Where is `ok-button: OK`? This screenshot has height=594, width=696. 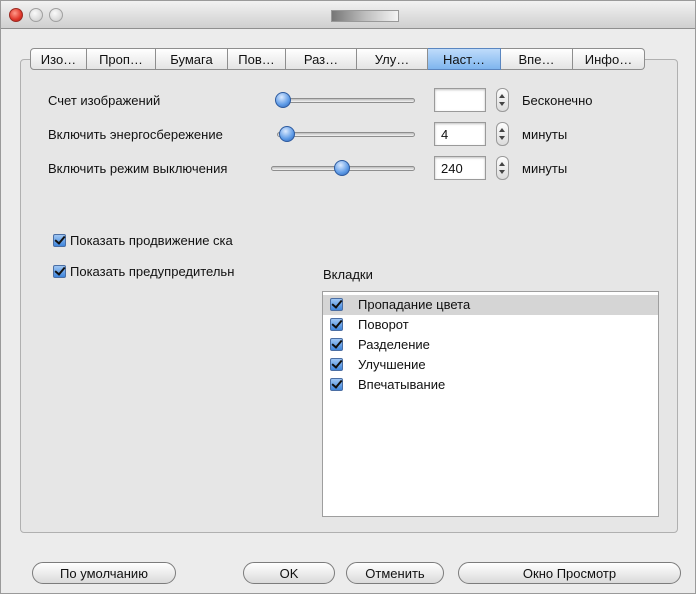
ok-button: OK is located at coordinates (289, 573).